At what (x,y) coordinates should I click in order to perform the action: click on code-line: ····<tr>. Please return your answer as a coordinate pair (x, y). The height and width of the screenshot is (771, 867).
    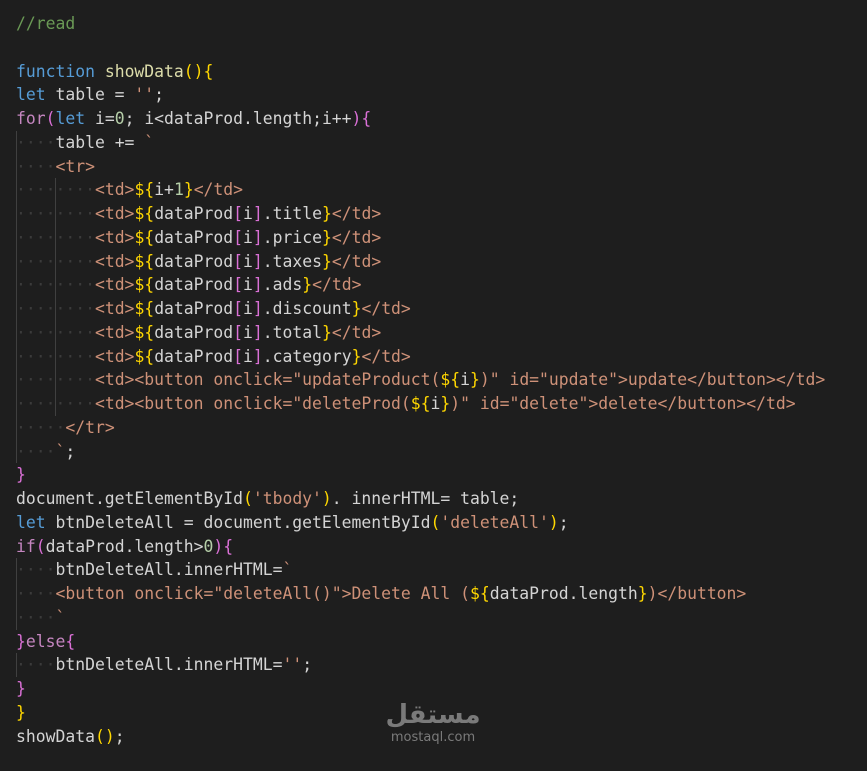
    Looking at the image, I should click on (420, 166).